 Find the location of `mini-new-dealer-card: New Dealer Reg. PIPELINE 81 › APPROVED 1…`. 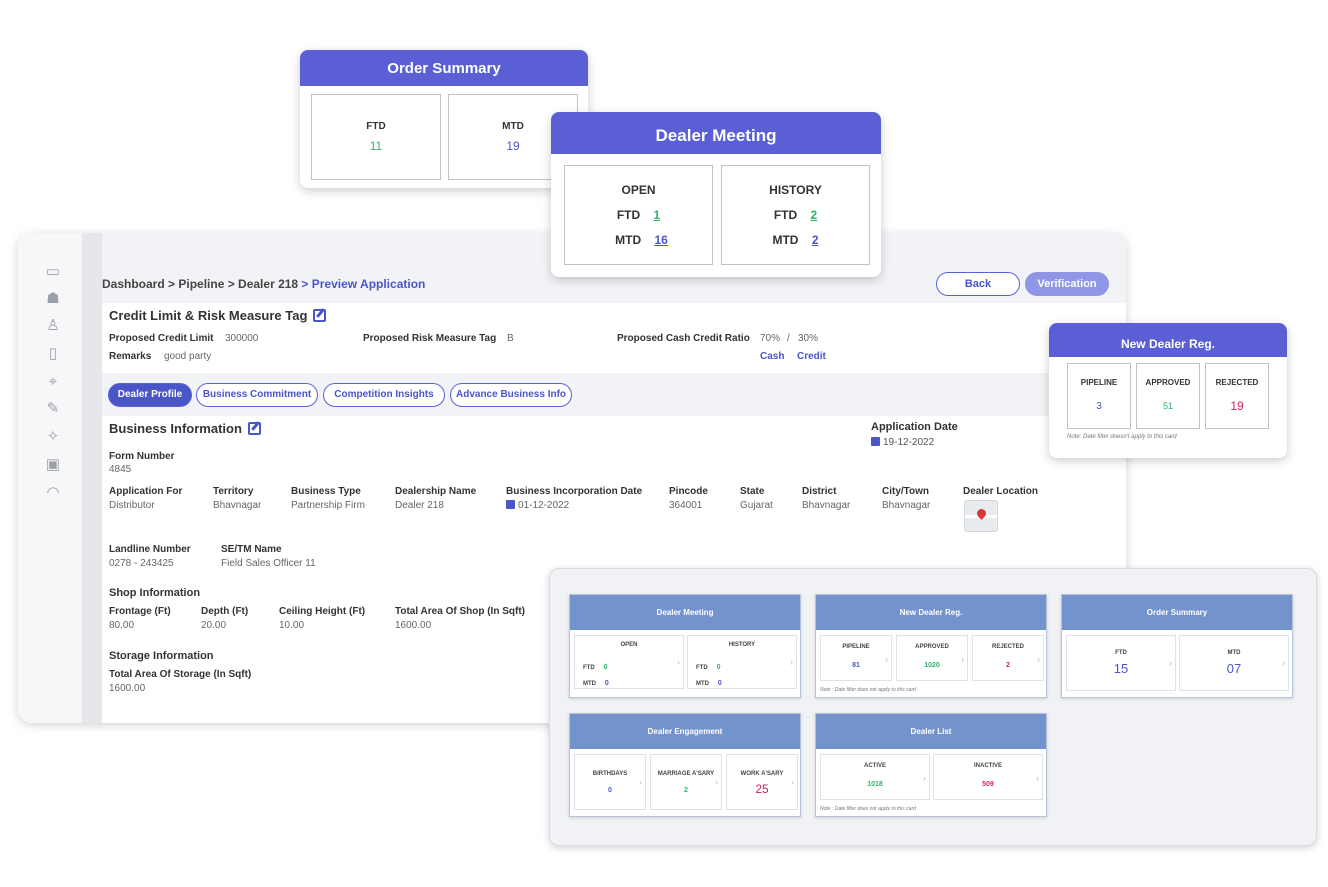

mini-new-dealer-card: New Dealer Reg. PIPELINE 81 › APPROVED 1… is located at coordinates (931, 646).